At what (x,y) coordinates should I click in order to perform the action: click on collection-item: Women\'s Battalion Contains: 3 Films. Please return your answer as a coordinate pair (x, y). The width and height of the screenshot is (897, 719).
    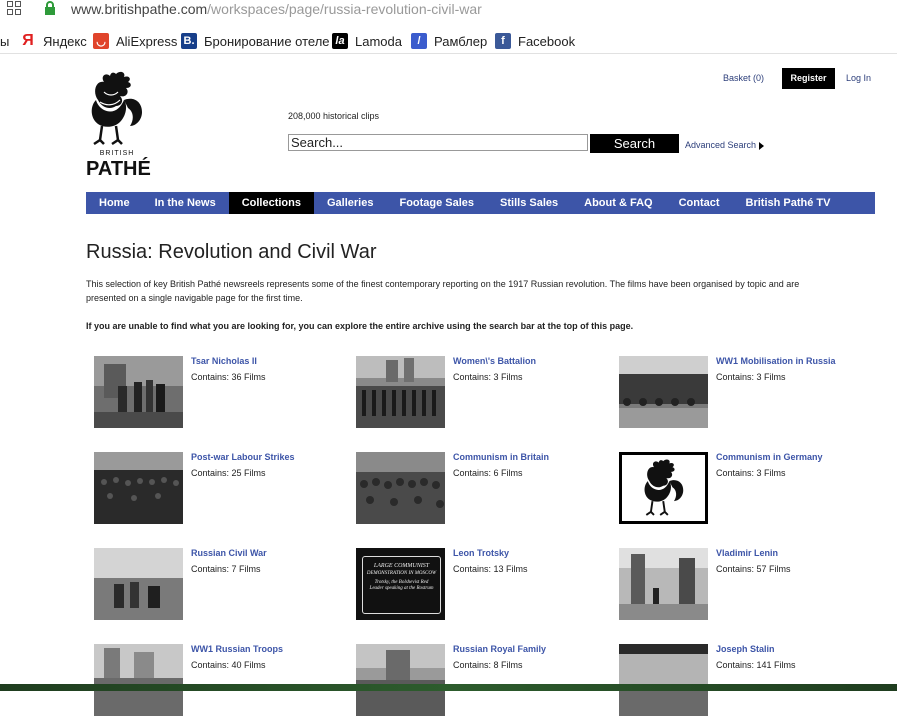
    Looking at the image, I should click on (486, 393).